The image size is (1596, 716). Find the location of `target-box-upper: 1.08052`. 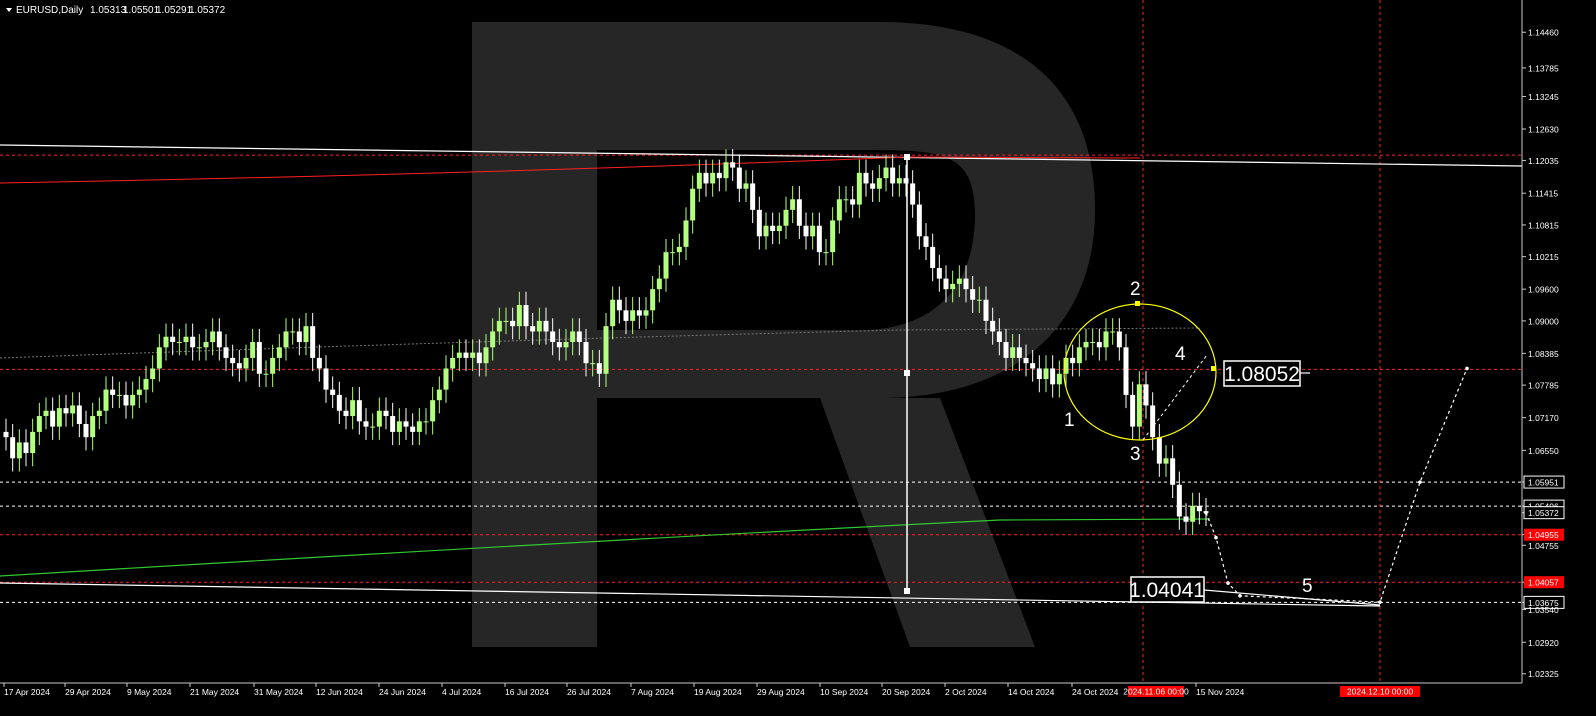

target-box-upper: 1.08052 is located at coordinates (1262, 373).